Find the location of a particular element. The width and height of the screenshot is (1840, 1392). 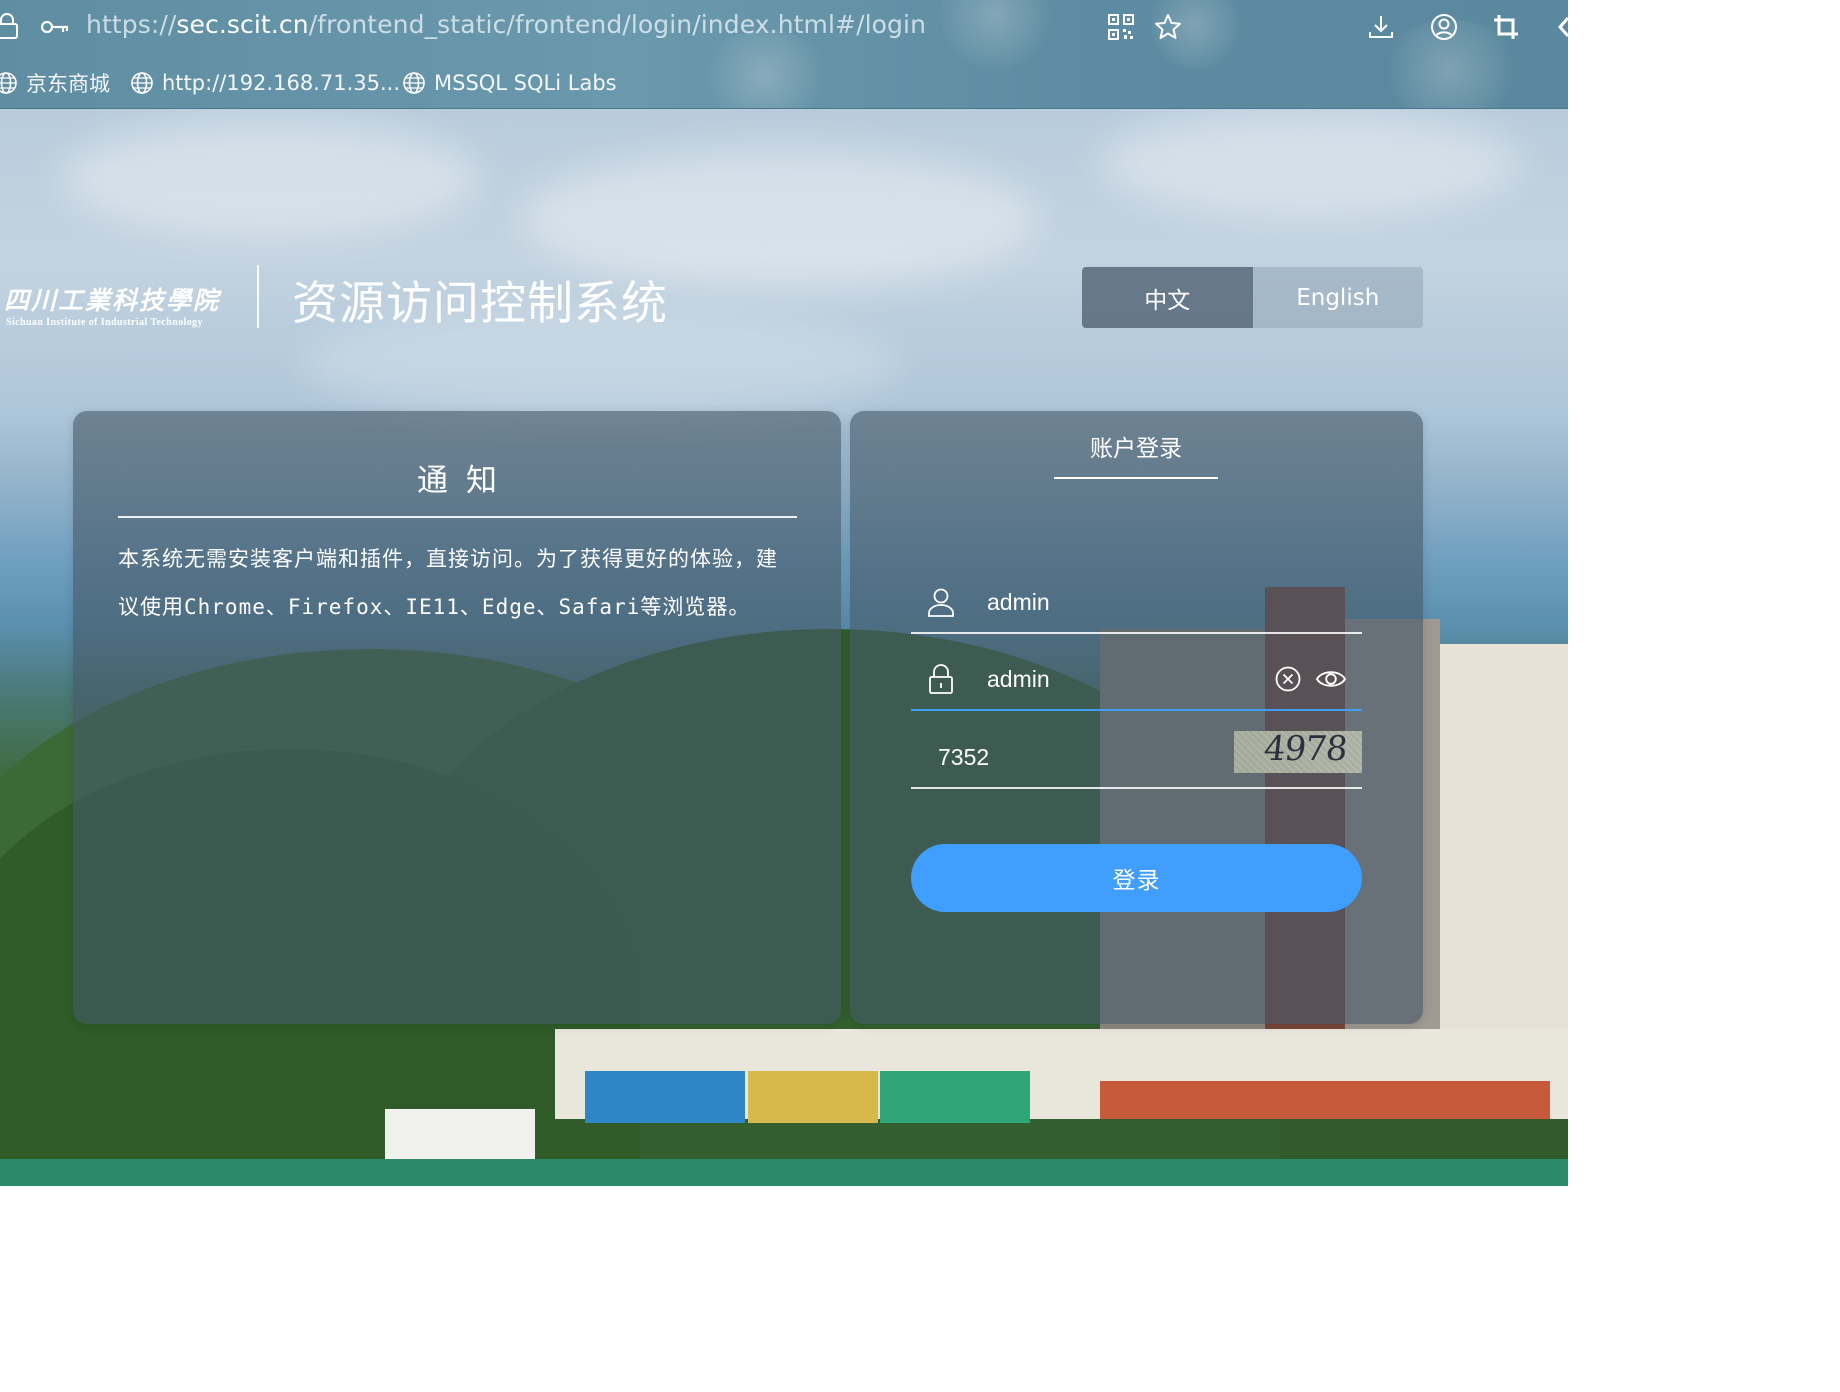

captcha-text: 4978 is located at coordinates (1305, 750).